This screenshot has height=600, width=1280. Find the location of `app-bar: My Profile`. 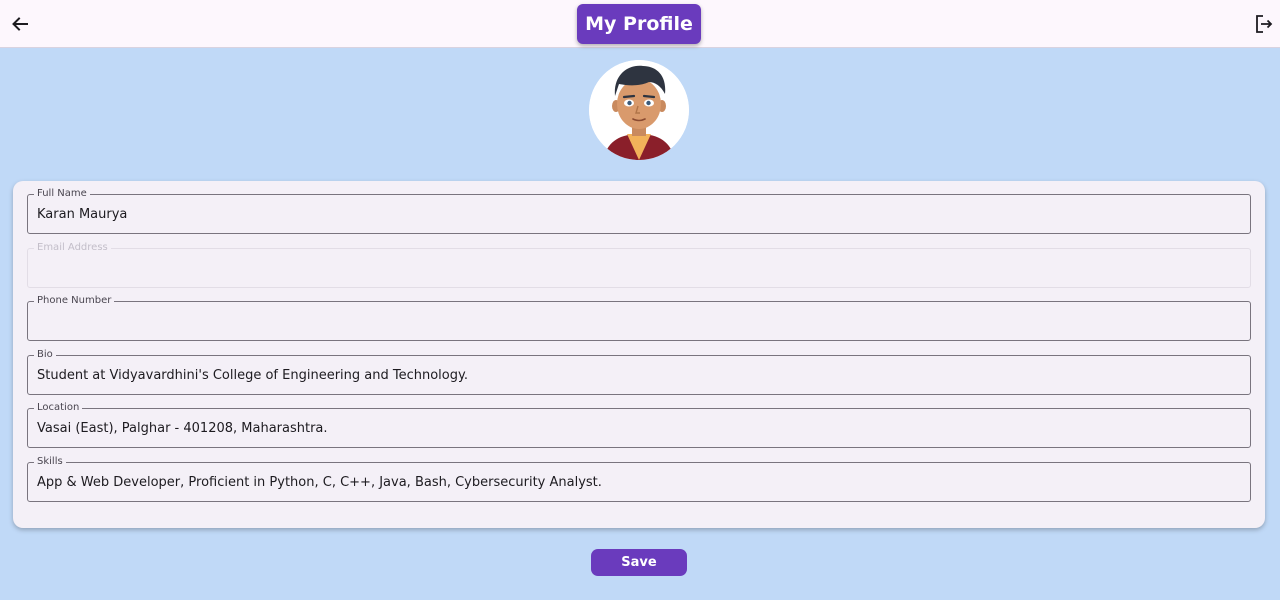

app-bar: My Profile is located at coordinates (640, 24).